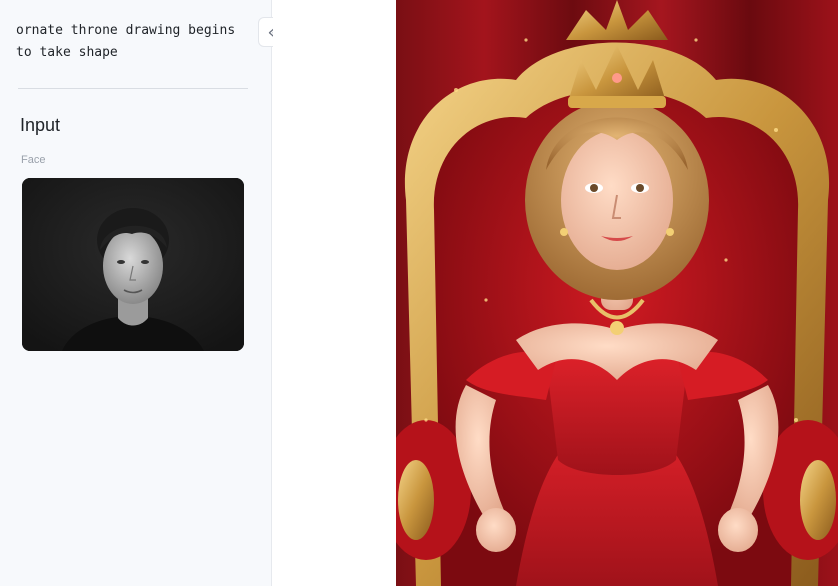  I want to click on face-input-image, so click(133, 264).